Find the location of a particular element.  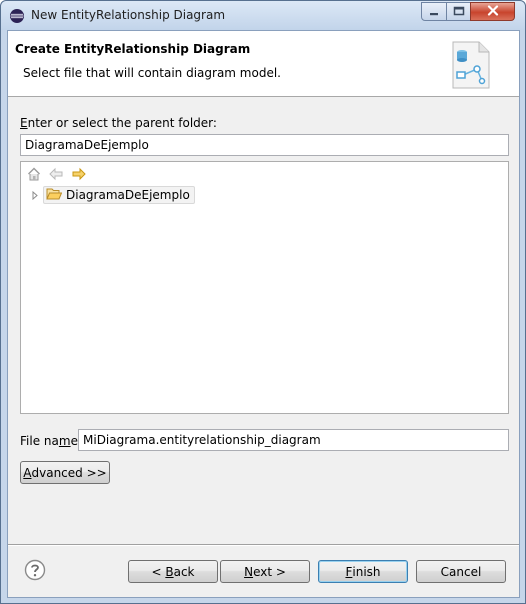

window-title: New EntityRelationship Diagram is located at coordinates (128, 15).